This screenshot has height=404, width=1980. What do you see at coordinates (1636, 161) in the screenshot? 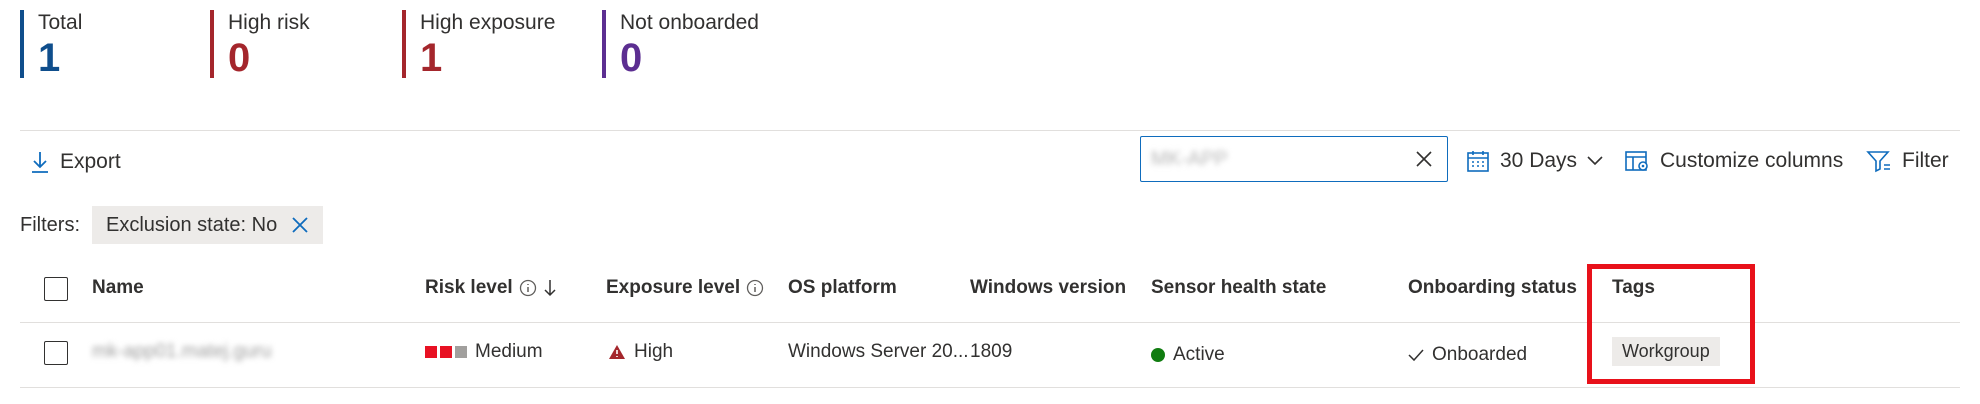
I see `table-settings-icon` at bounding box center [1636, 161].